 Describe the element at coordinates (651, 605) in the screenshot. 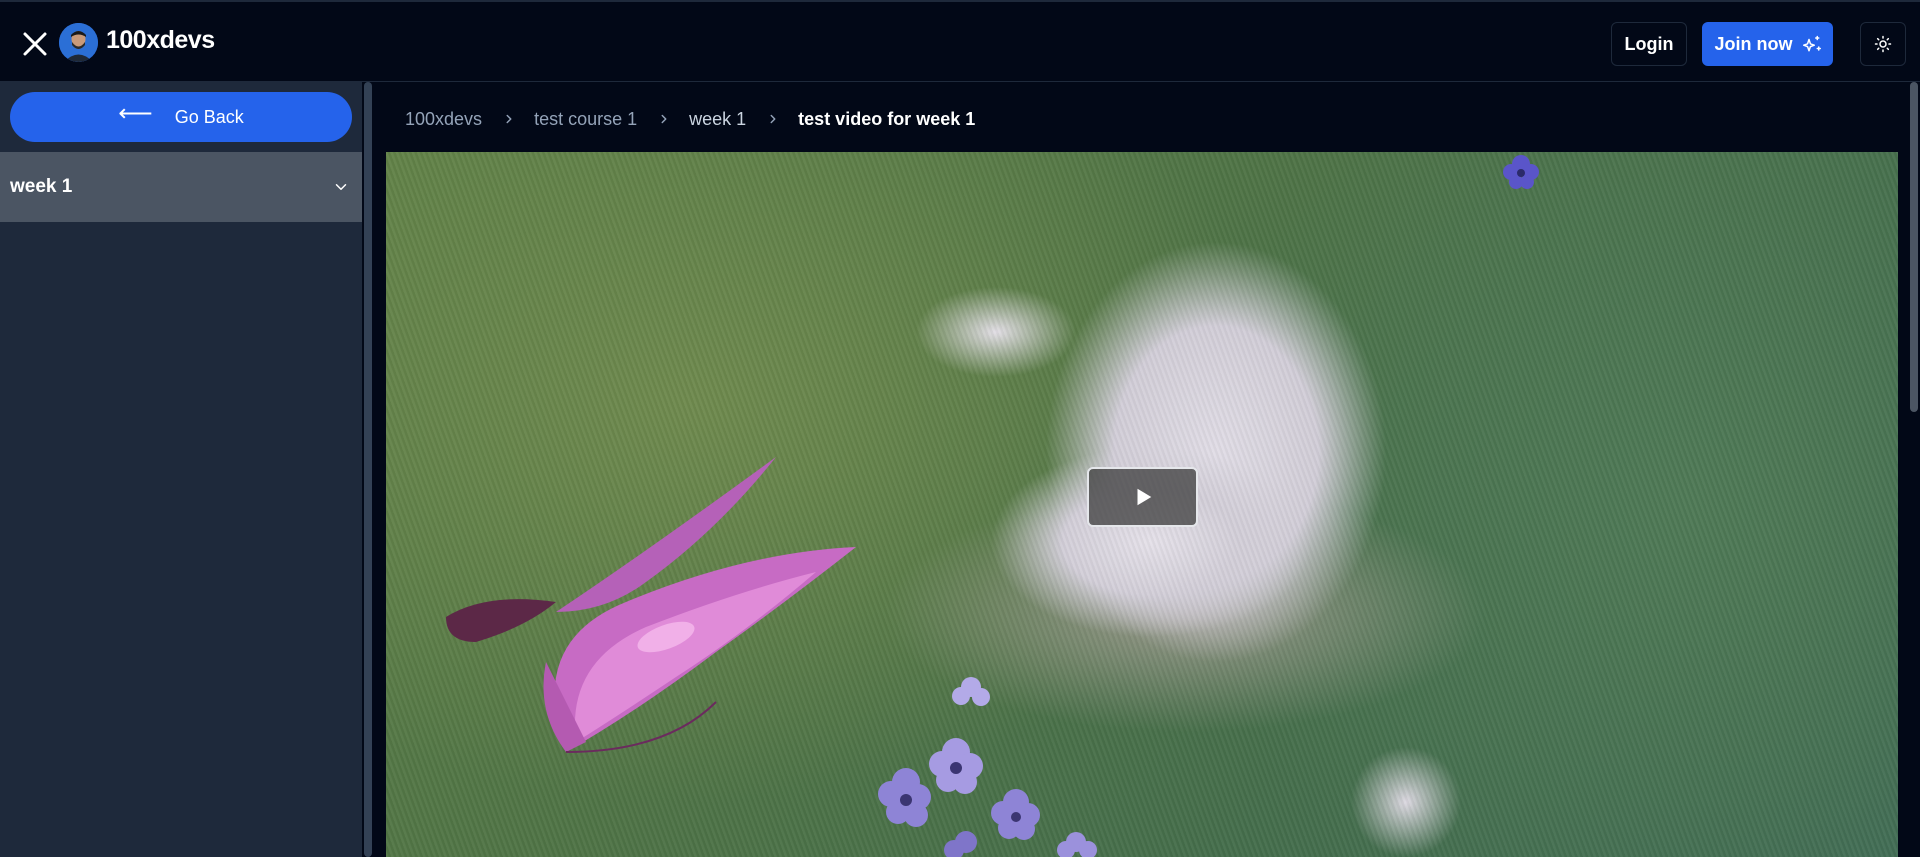

I see `butterfly-illustration` at that location.